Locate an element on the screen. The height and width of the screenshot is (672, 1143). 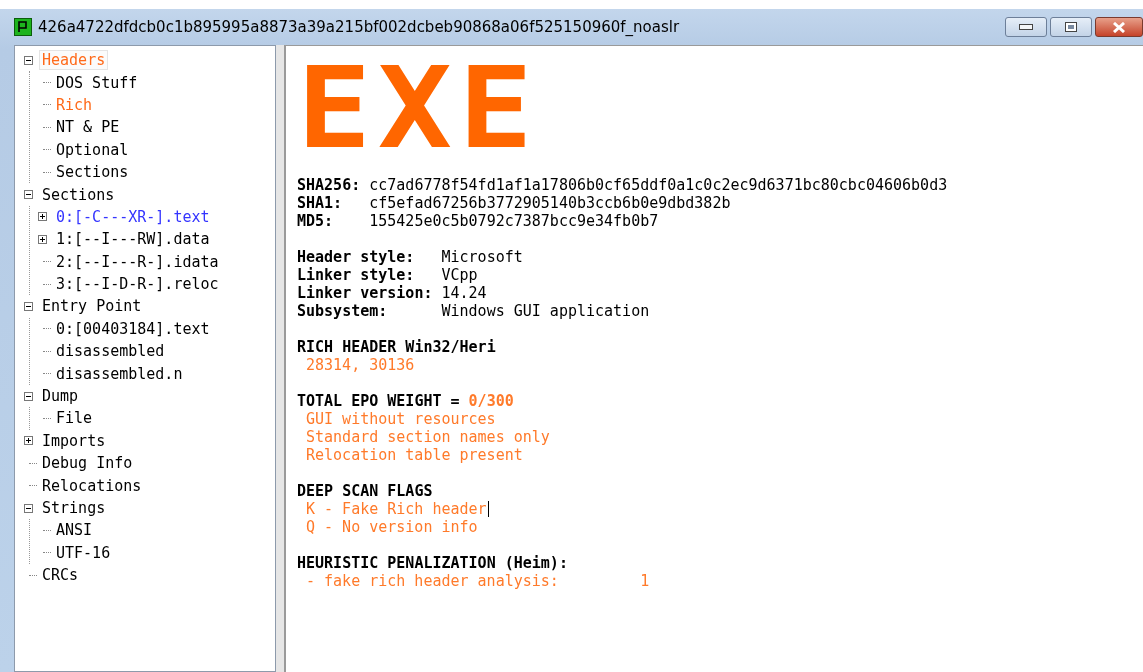
report-line: Standard section names only is located at coordinates (428, 437).